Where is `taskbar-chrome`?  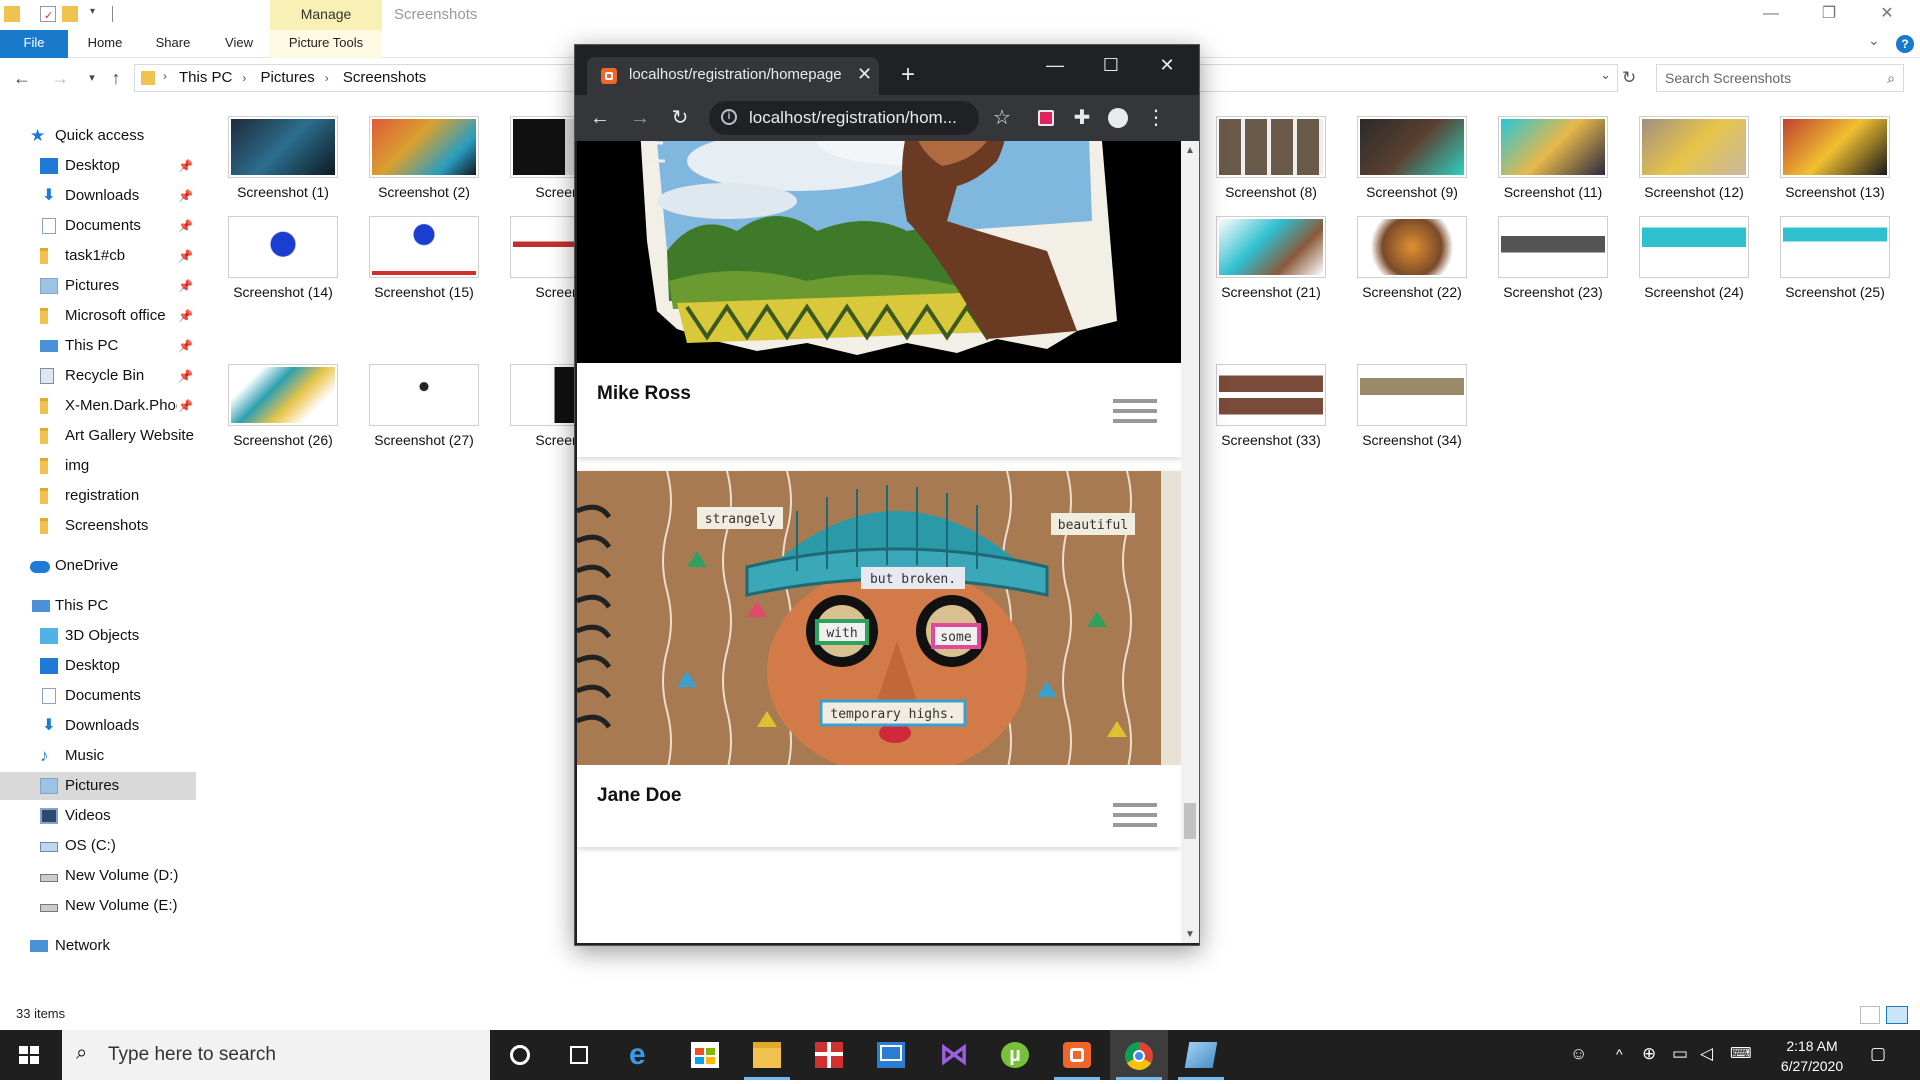
taskbar-chrome is located at coordinates (1139, 1055).